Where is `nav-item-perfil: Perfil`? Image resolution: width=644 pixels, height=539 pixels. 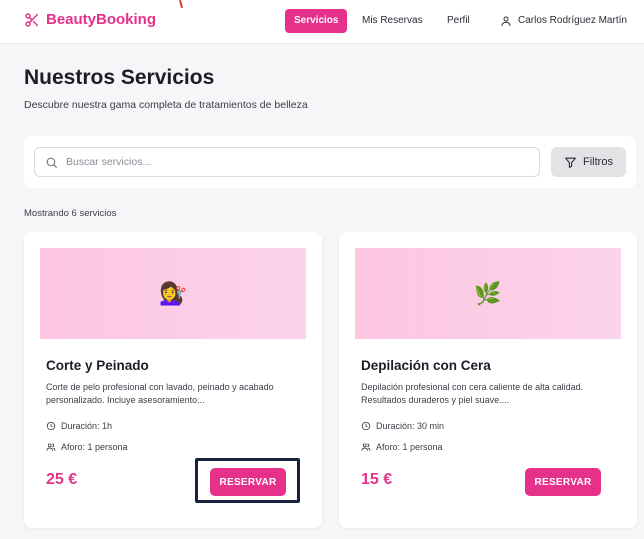 nav-item-perfil: Perfil is located at coordinates (458, 21).